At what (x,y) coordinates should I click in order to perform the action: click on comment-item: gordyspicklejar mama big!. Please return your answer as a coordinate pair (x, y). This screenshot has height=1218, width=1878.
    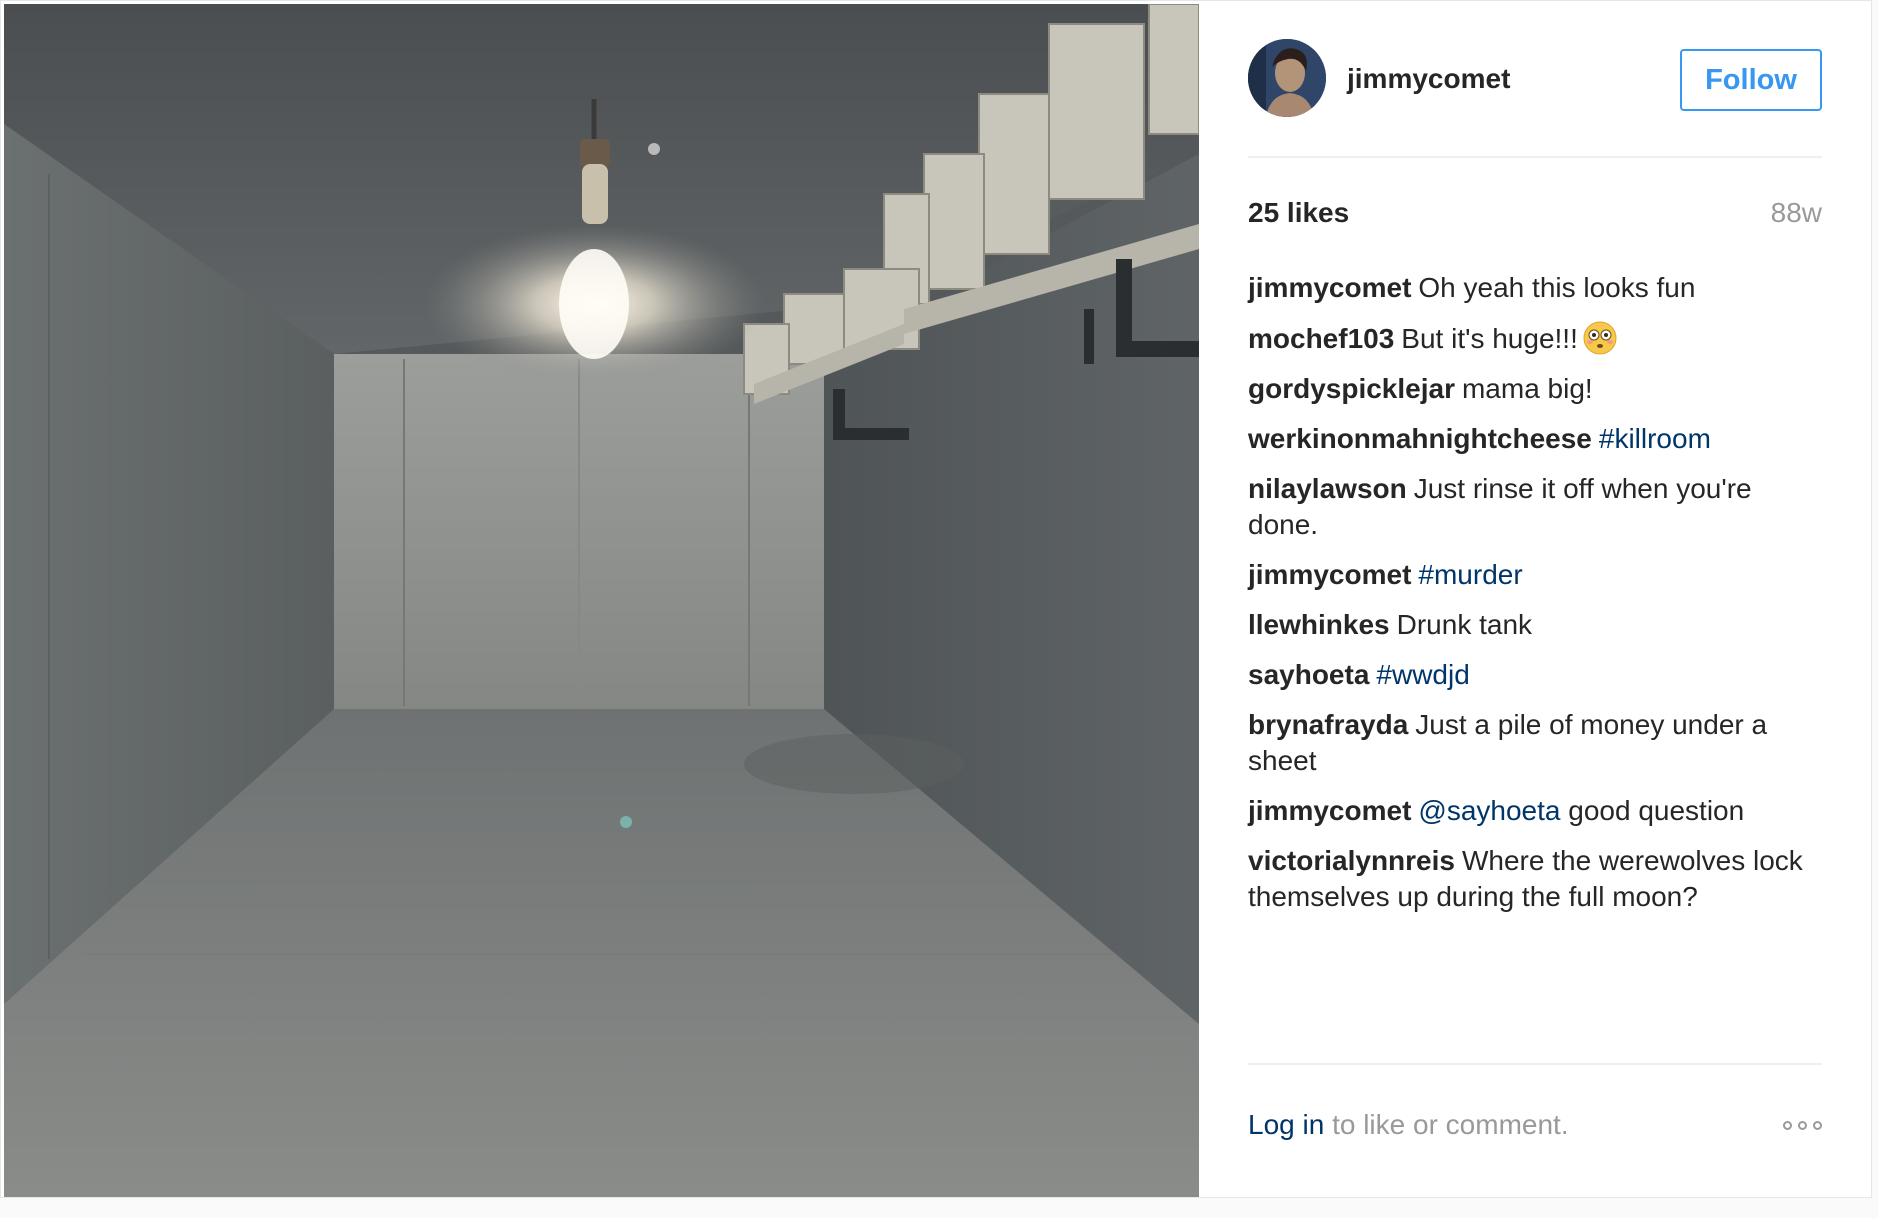
    Looking at the image, I should click on (1535, 389).